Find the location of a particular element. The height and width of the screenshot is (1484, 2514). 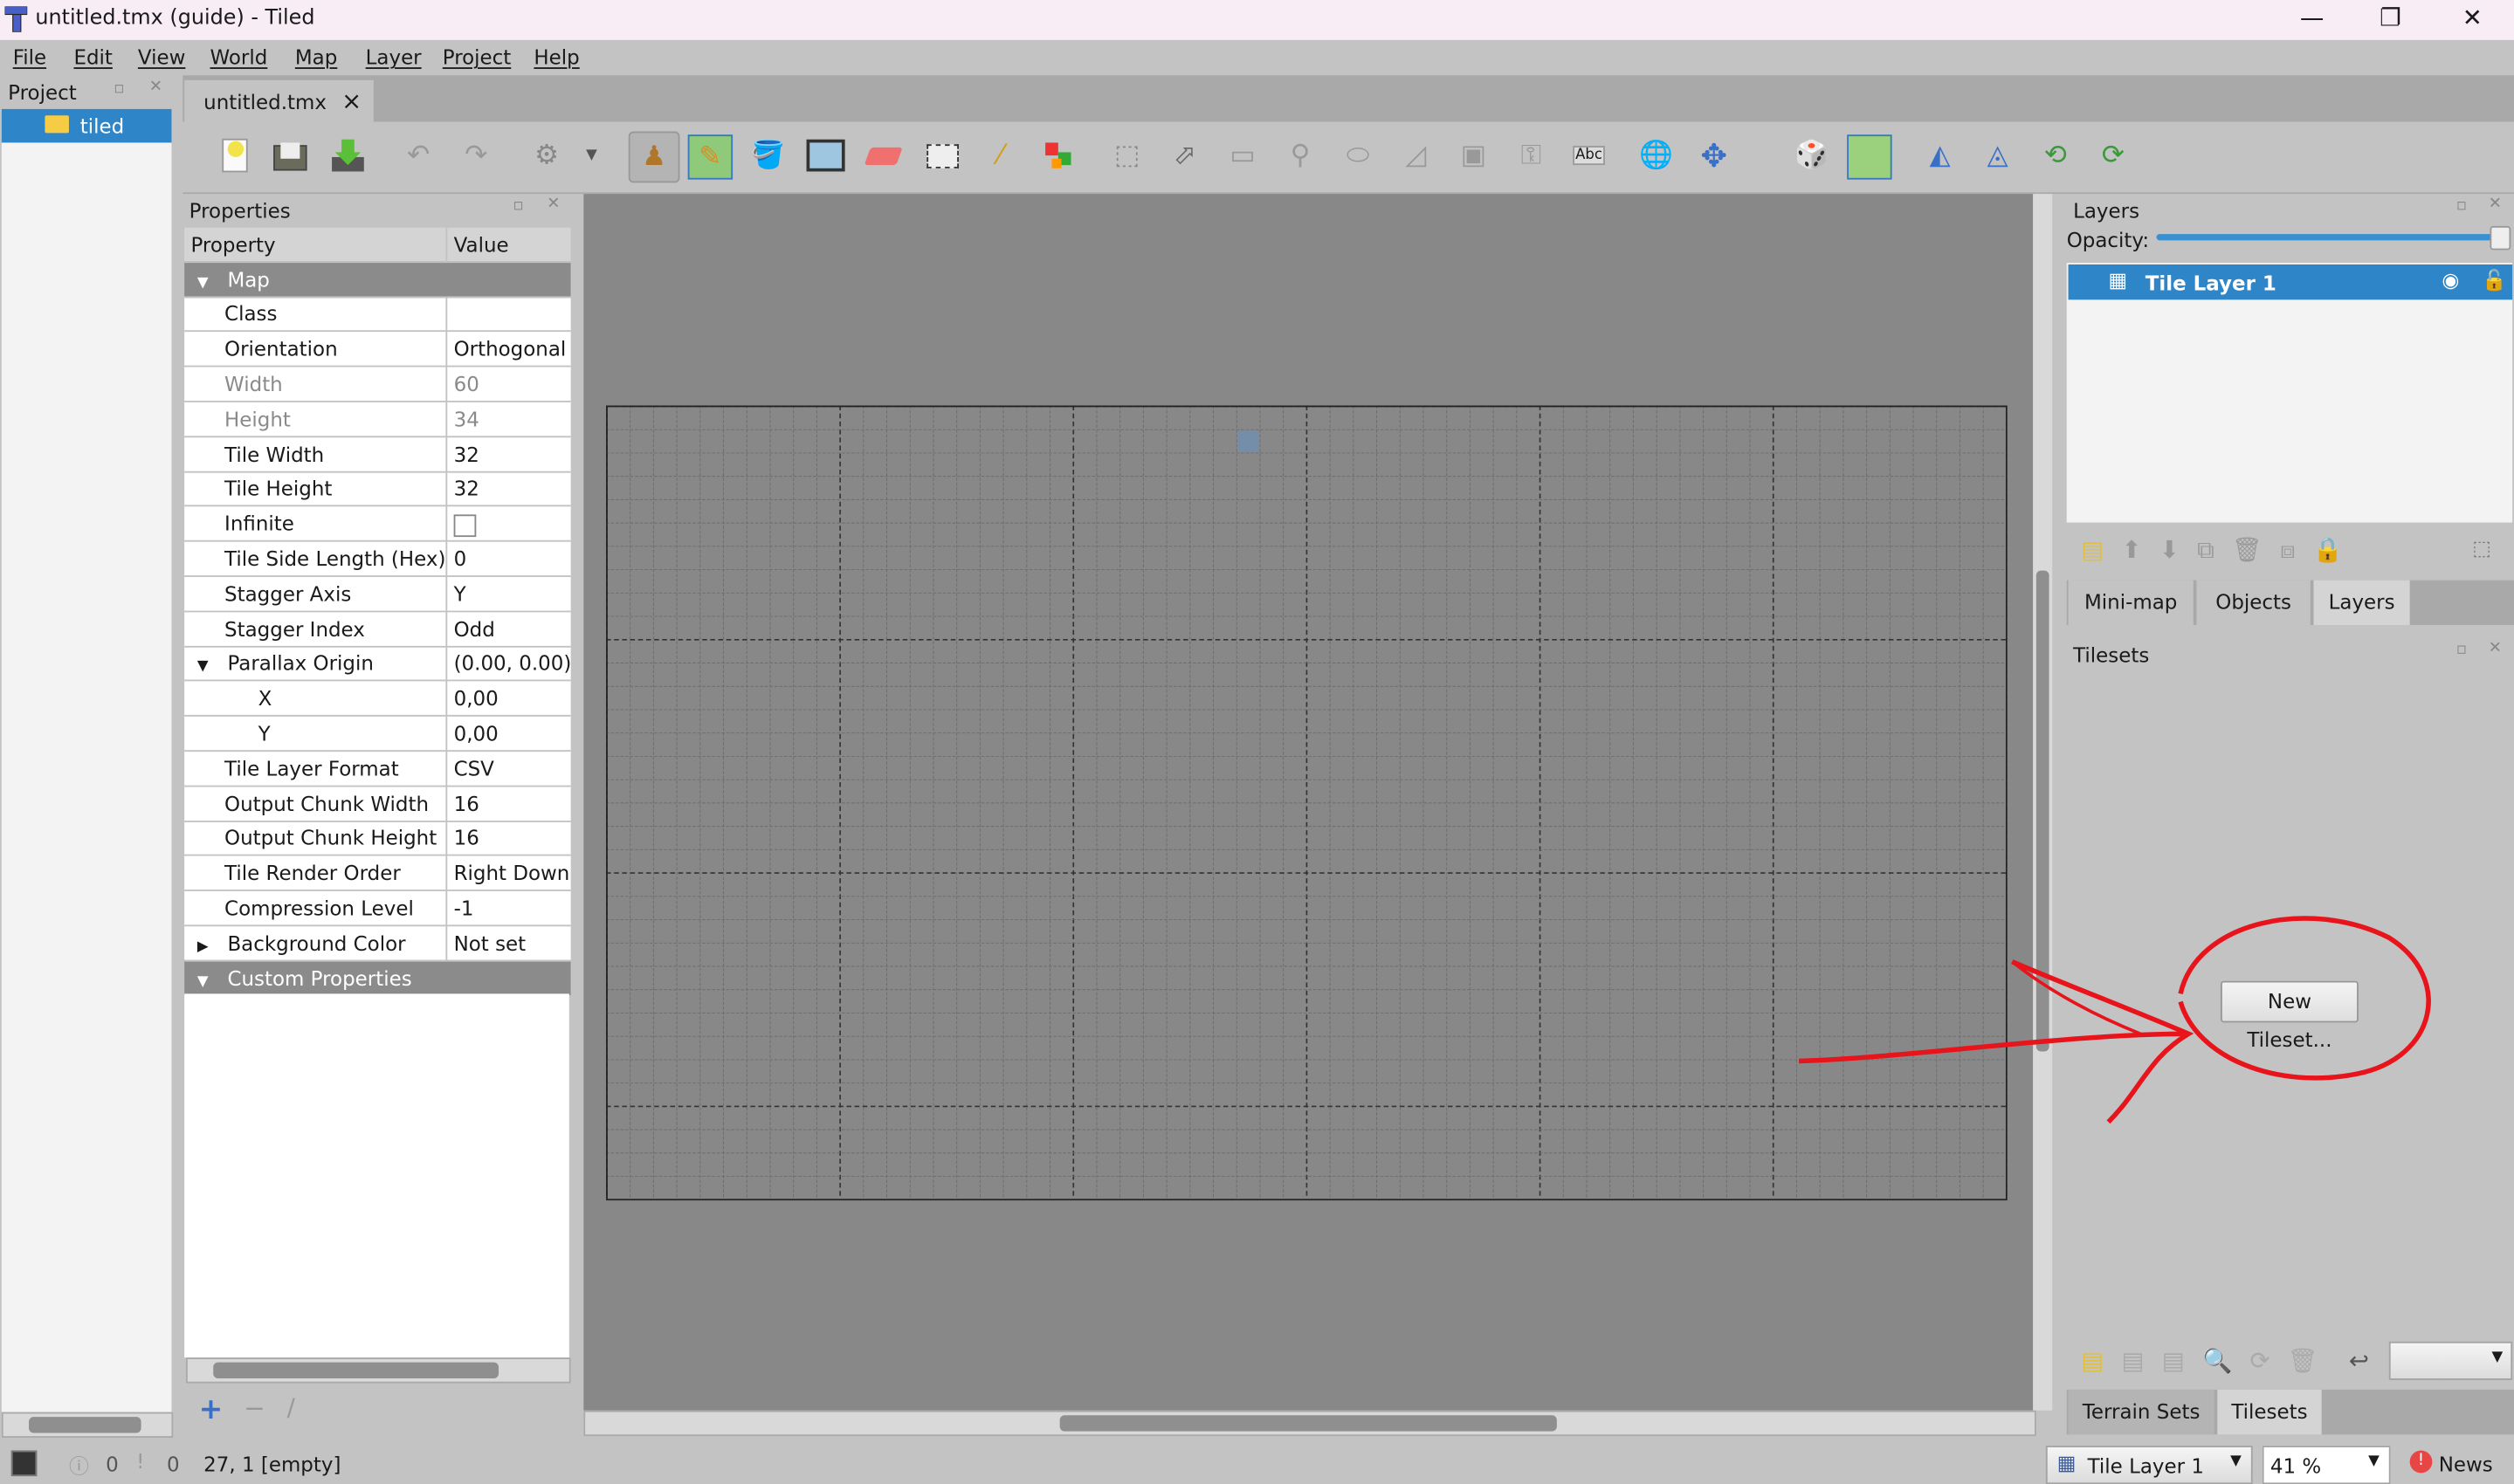

menu-view: View is located at coordinates (161, 57).